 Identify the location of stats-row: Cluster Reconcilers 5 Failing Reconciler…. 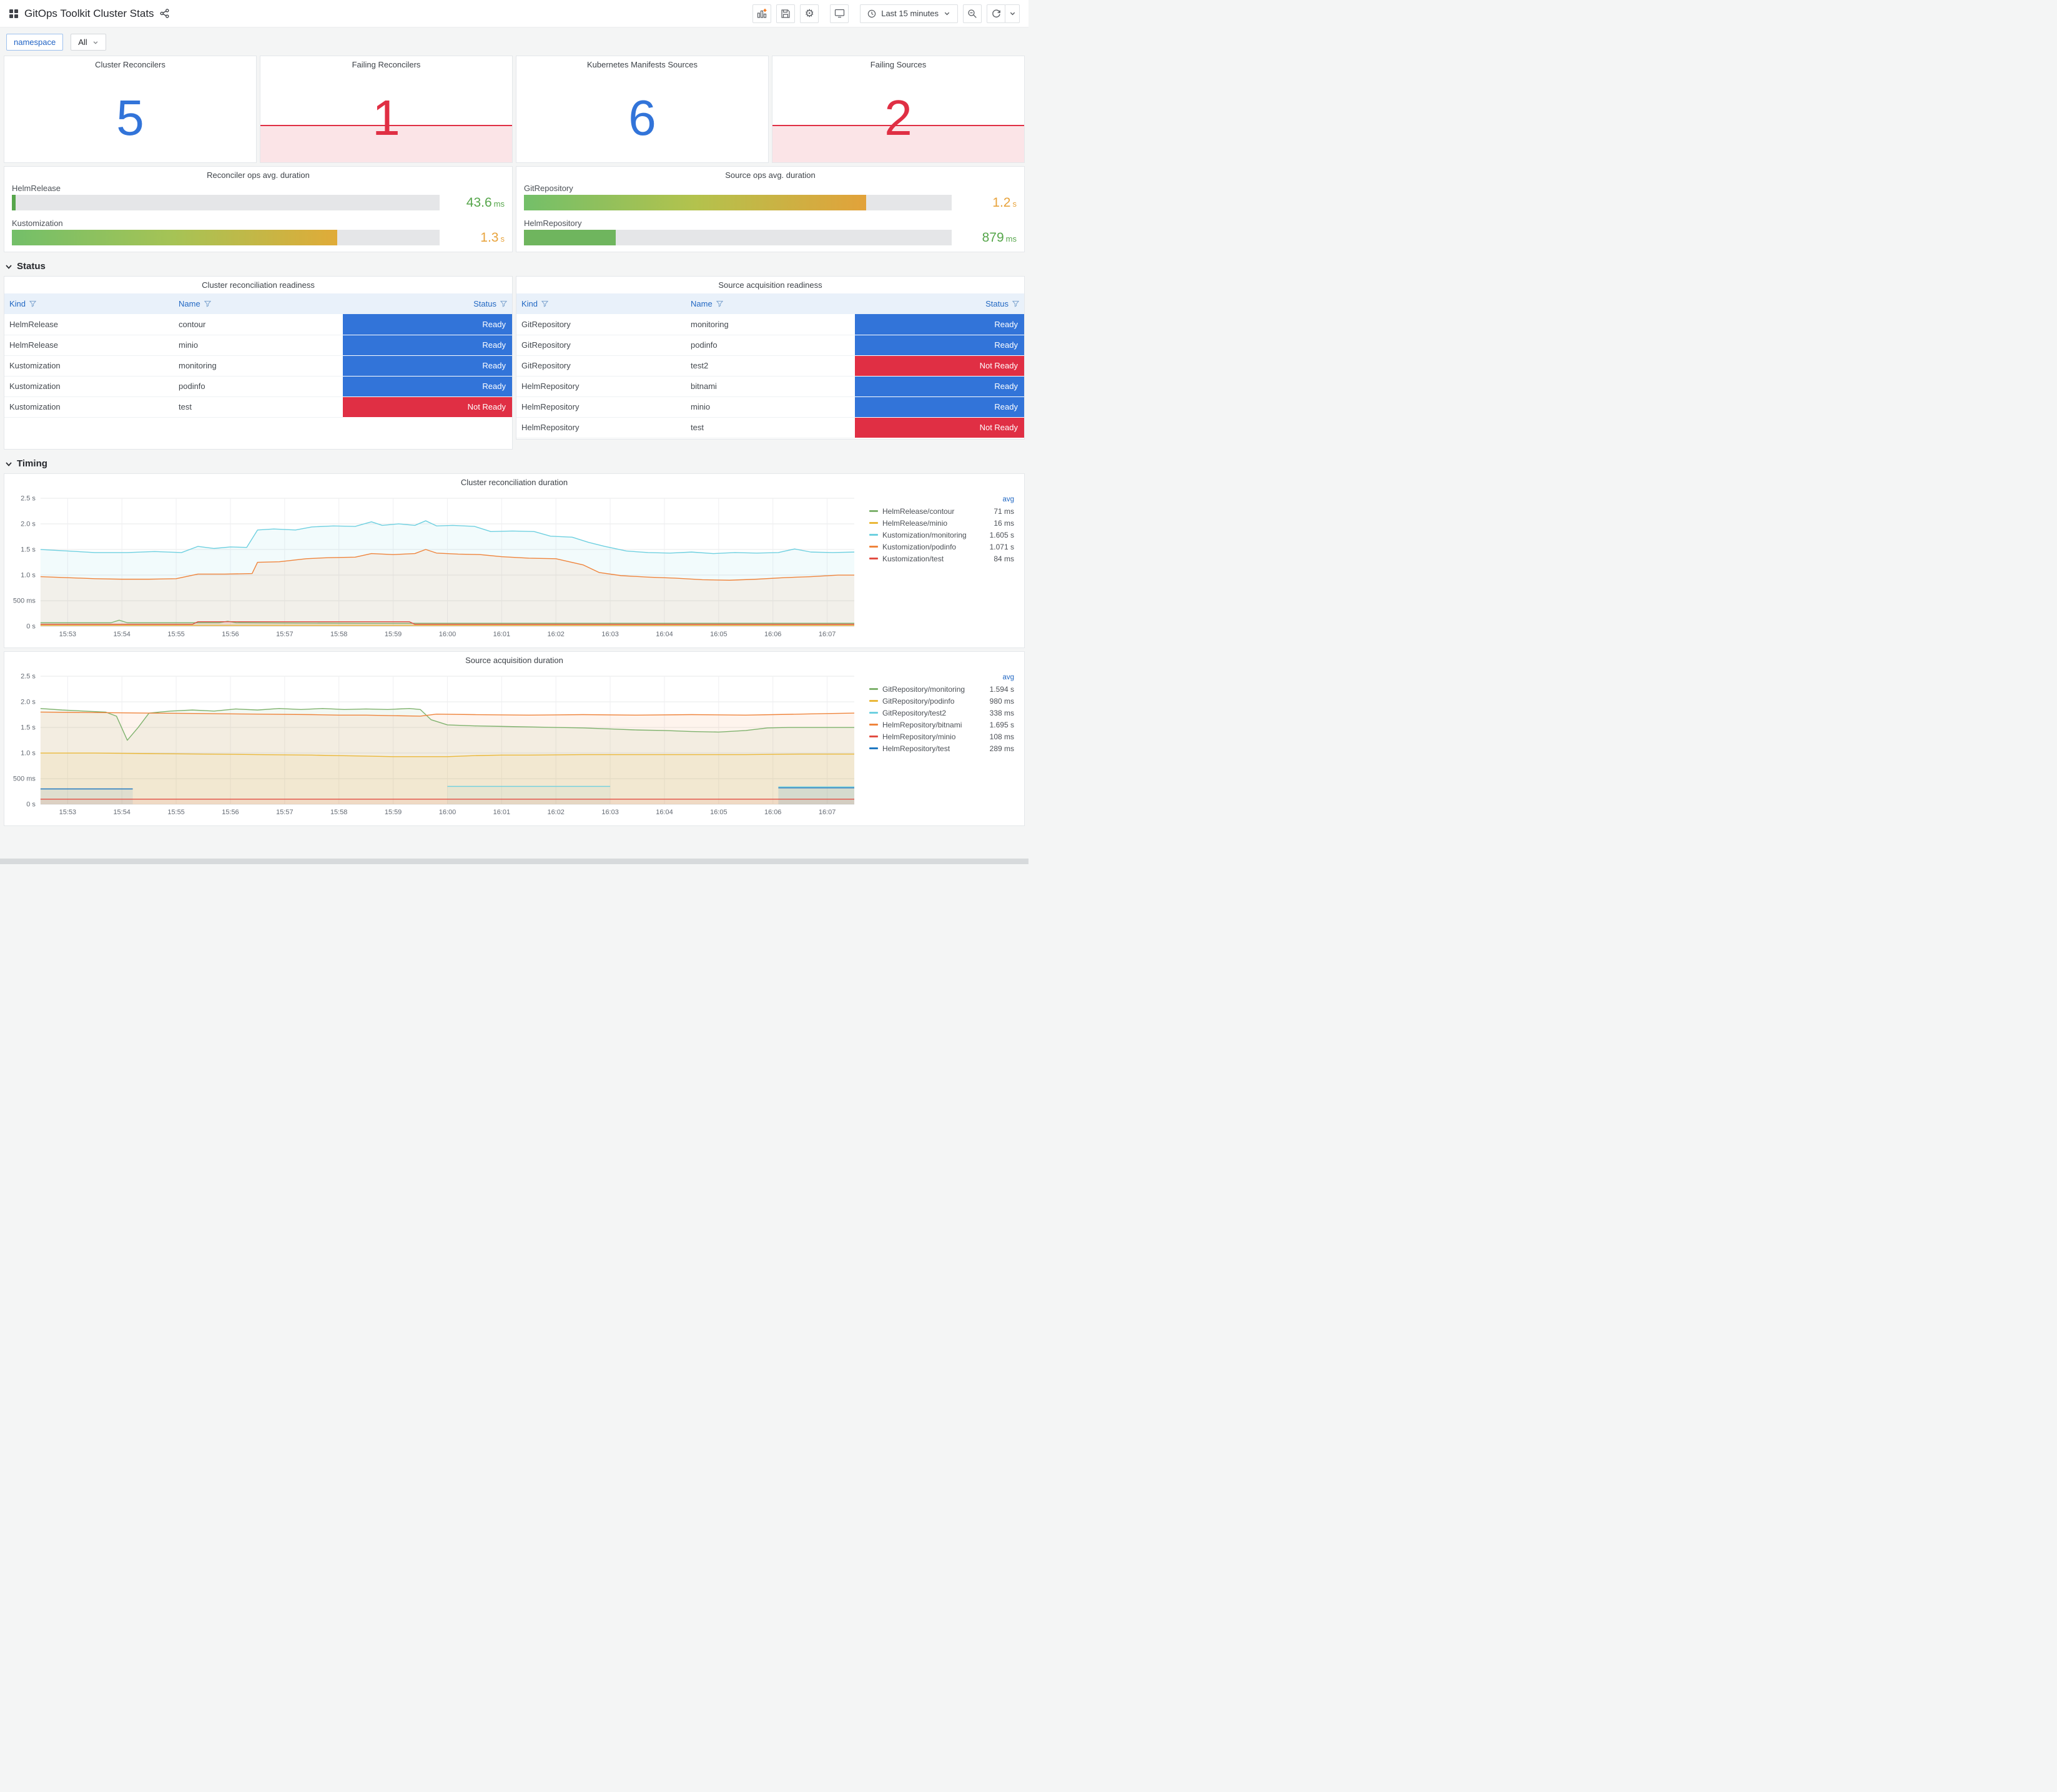
(514, 109).